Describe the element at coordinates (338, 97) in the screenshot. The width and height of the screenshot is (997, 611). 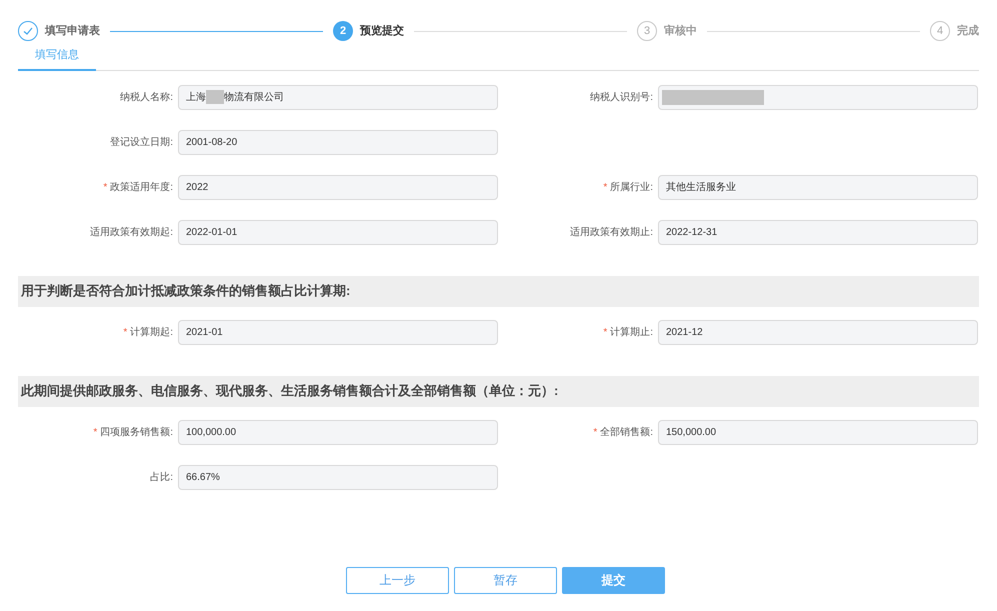
I see `input-field: 上海 物流有限公司` at that location.